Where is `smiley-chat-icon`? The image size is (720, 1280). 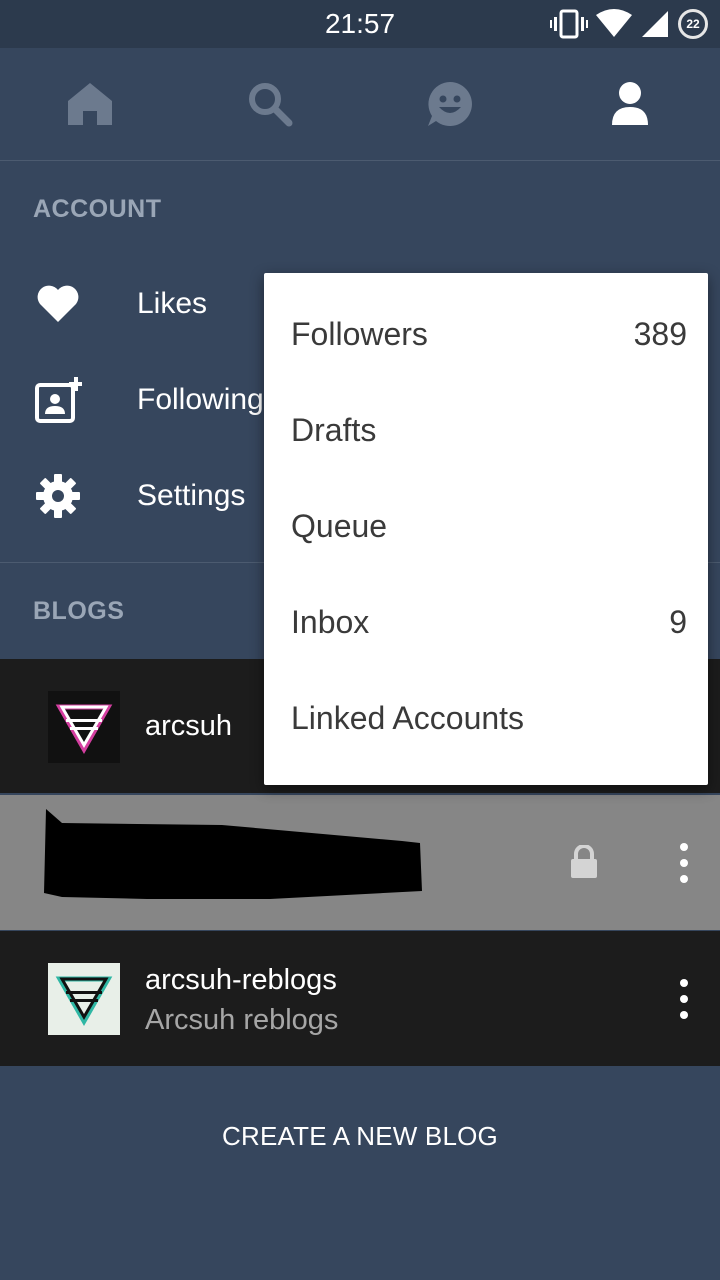 smiley-chat-icon is located at coordinates (450, 104).